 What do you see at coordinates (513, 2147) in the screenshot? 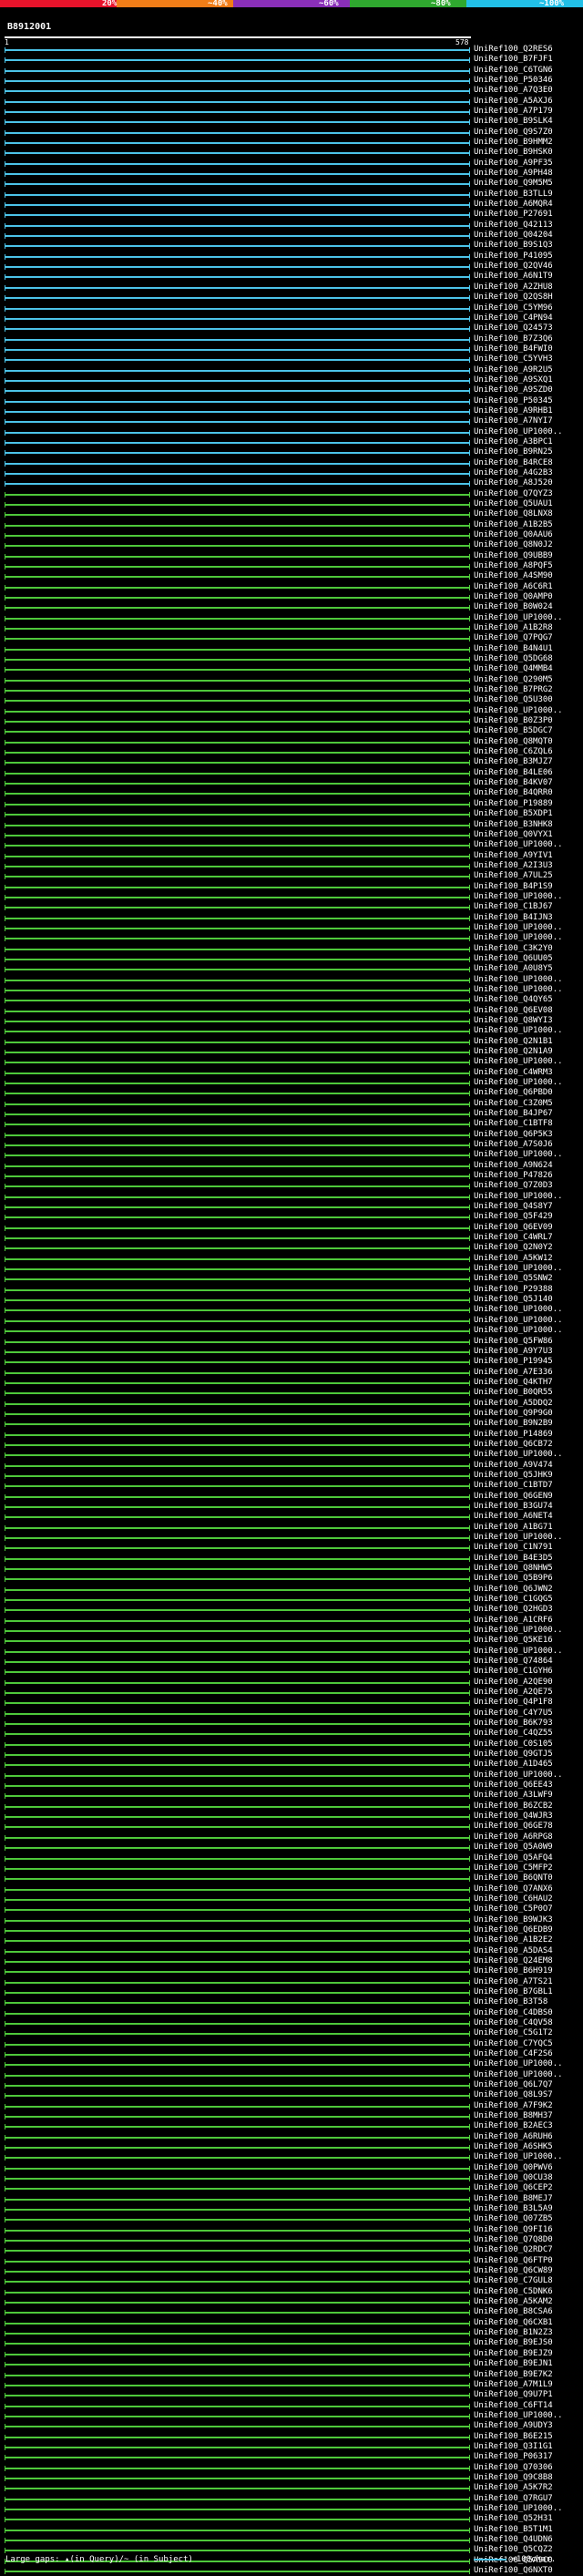
I see `hit-label: UniRef100_A6SHK5` at bounding box center [513, 2147].